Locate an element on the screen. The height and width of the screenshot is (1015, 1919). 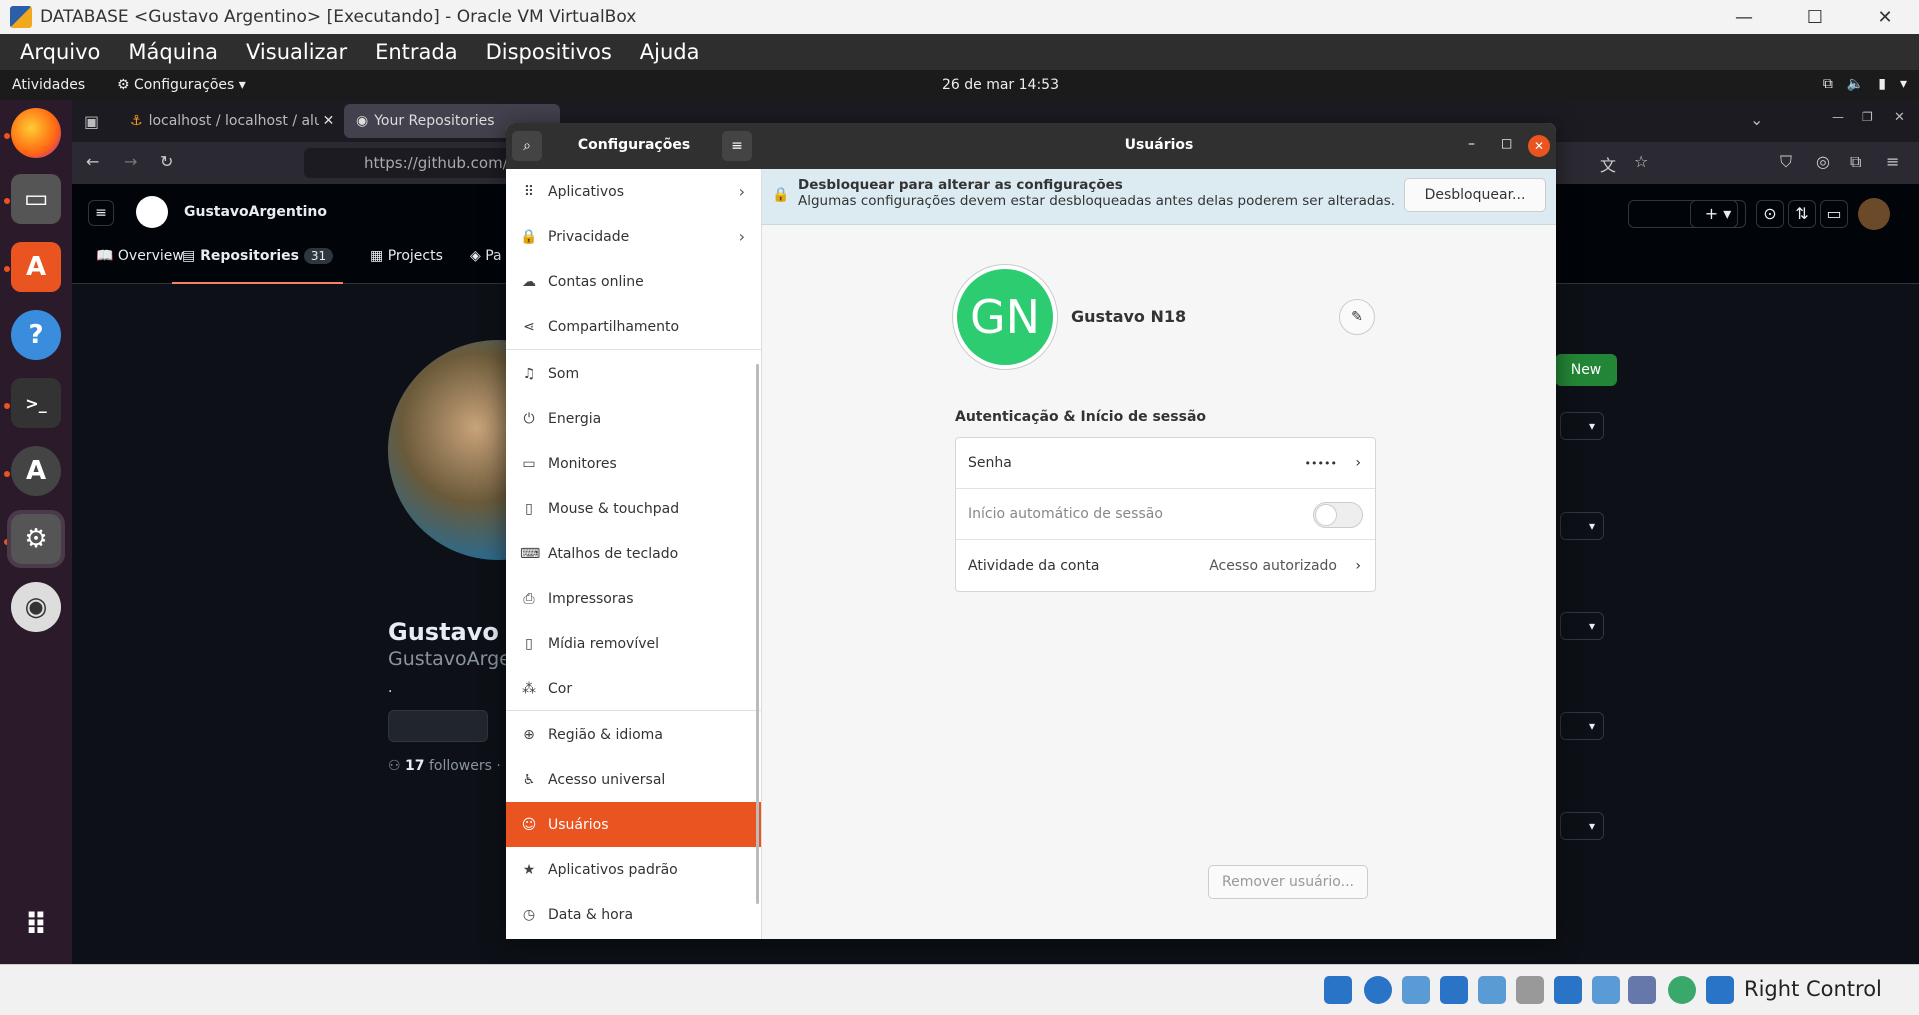
pocket-icon: ⛉ is located at coordinates (1786, 162).